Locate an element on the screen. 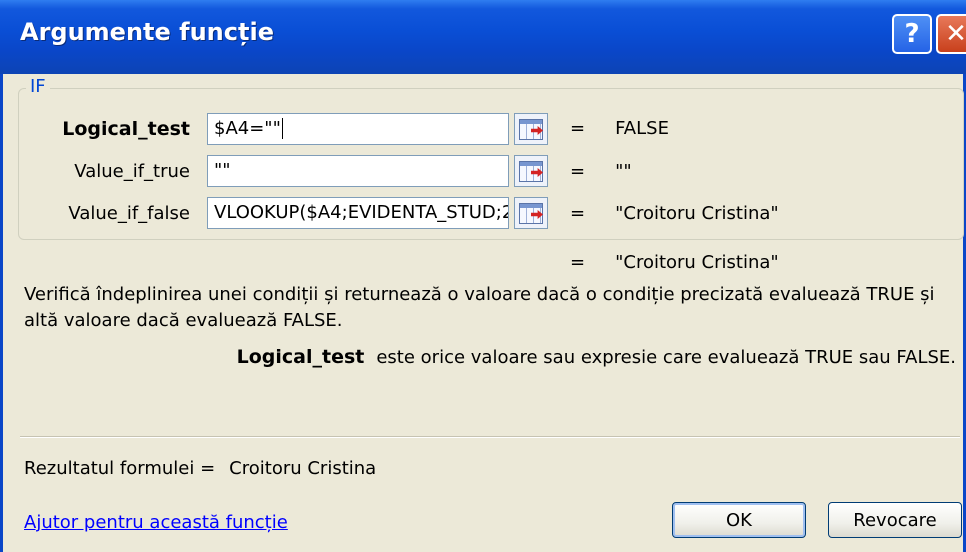 This screenshot has height=552, width=966. function-result: = "Croitoru Cristina" is located at coordinates (674, 262).